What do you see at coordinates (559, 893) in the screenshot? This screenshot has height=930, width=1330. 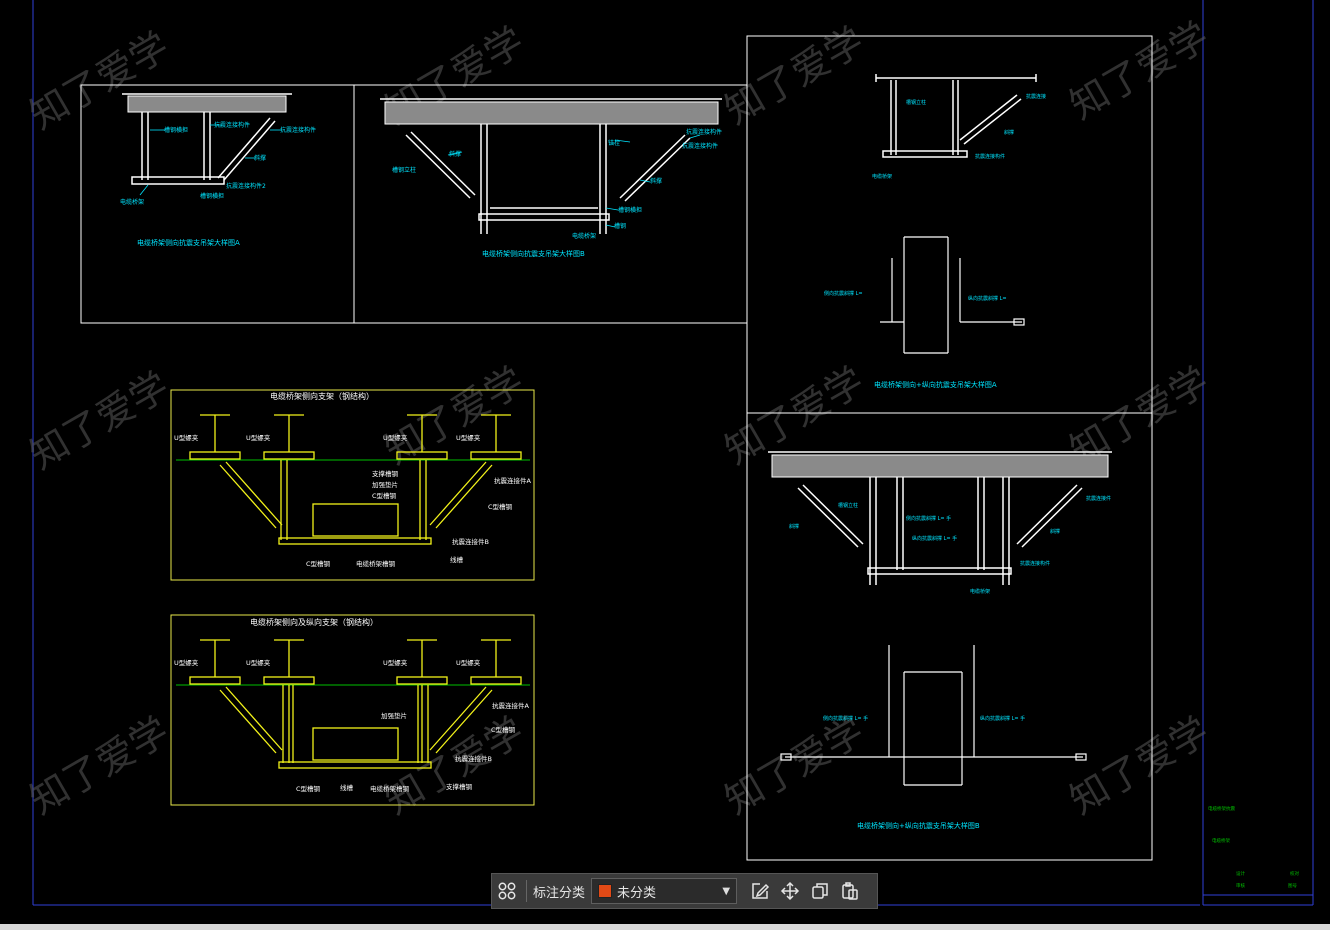 I see `category-label: 标注分类` at bounding box center [559, 893].